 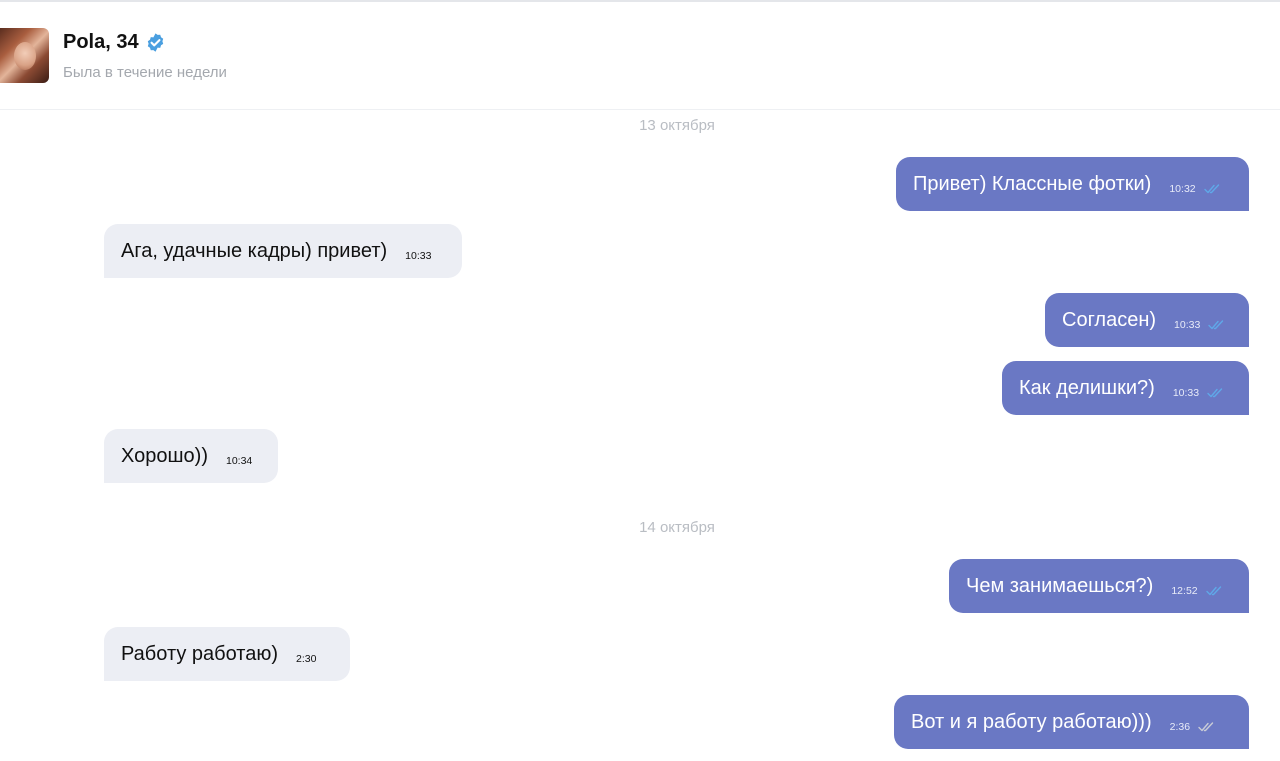 I want to click on avatar, so click(x=24, y=55).